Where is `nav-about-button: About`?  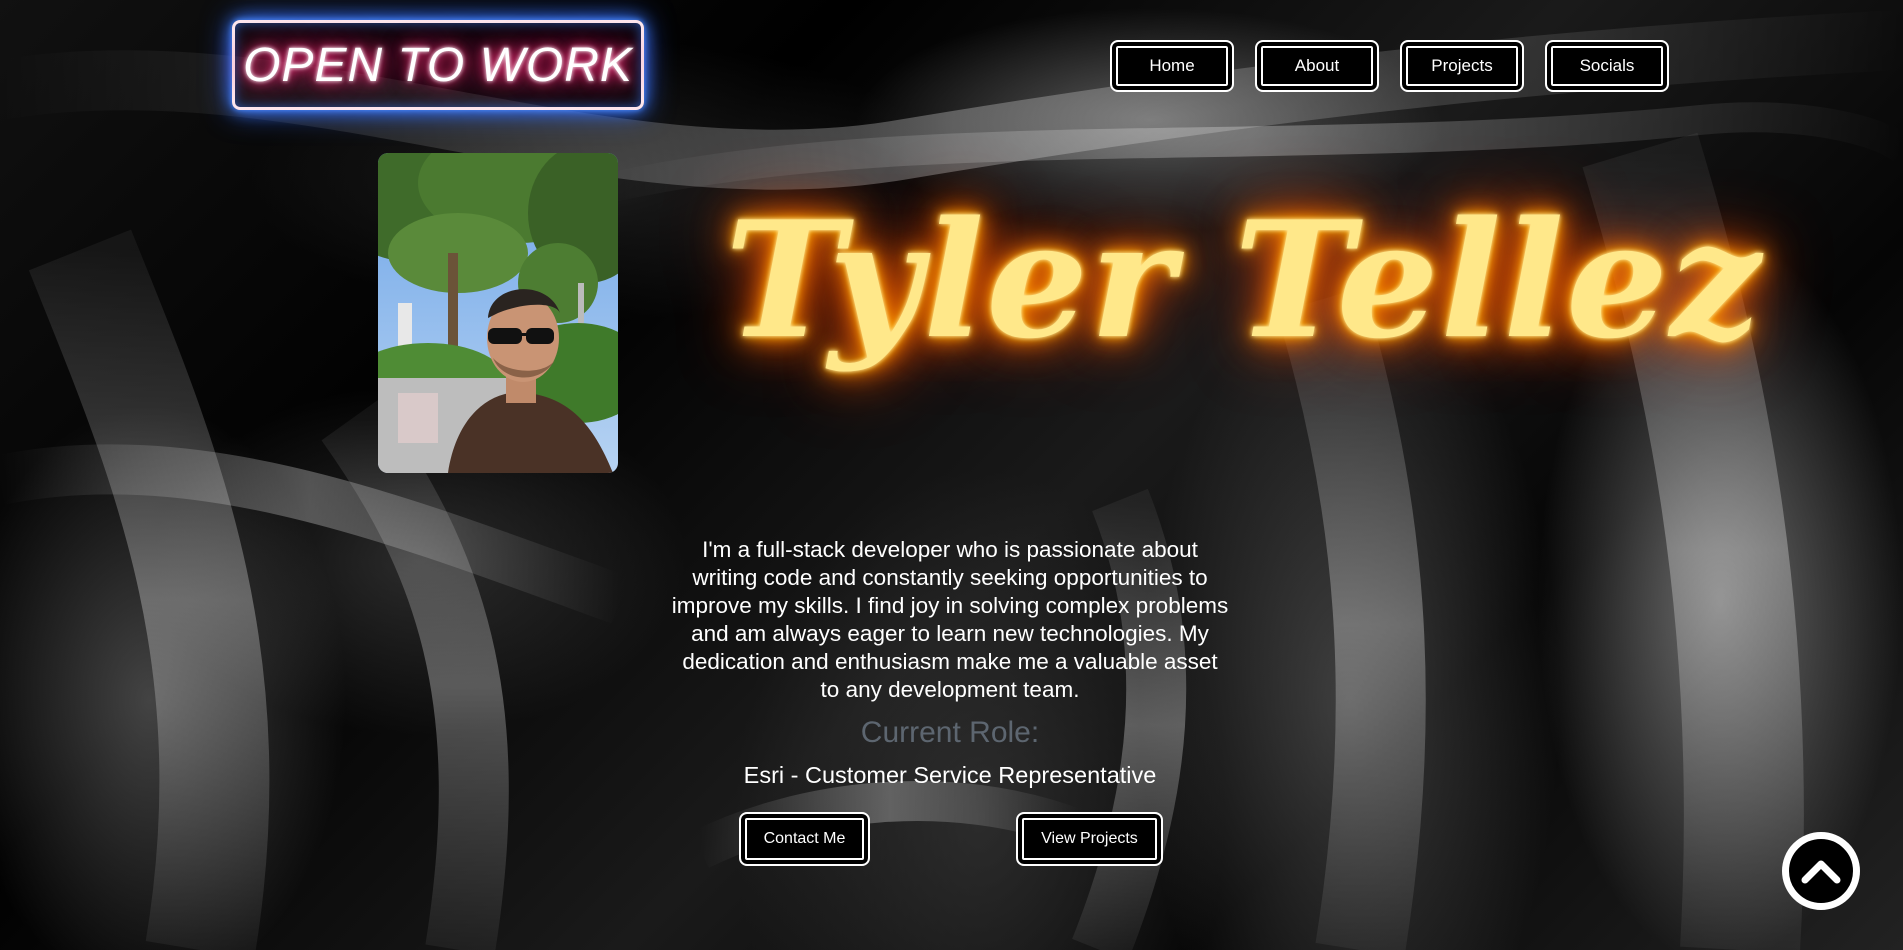 nav-about-button: About is located at coordinates (1317, 66).